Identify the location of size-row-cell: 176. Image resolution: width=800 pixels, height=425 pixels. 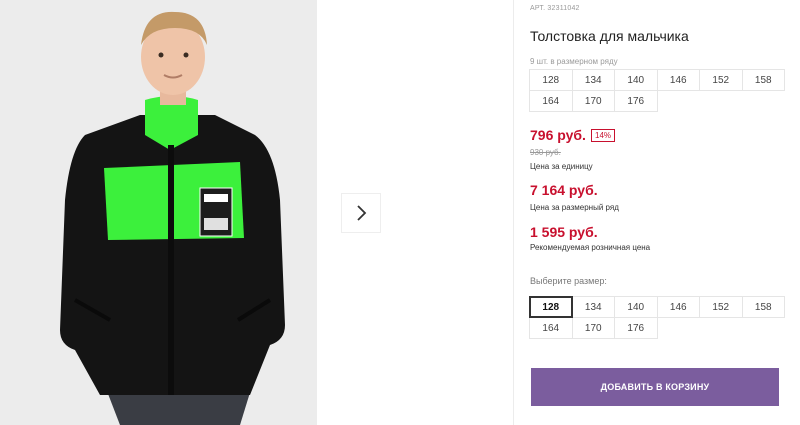
(636, 101).